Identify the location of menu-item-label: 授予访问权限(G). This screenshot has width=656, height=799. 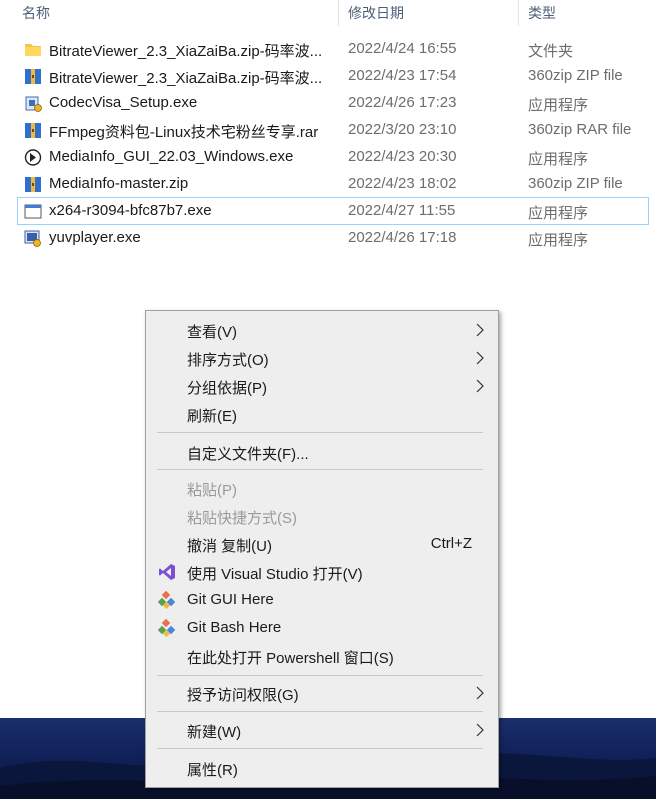
(243, 695).